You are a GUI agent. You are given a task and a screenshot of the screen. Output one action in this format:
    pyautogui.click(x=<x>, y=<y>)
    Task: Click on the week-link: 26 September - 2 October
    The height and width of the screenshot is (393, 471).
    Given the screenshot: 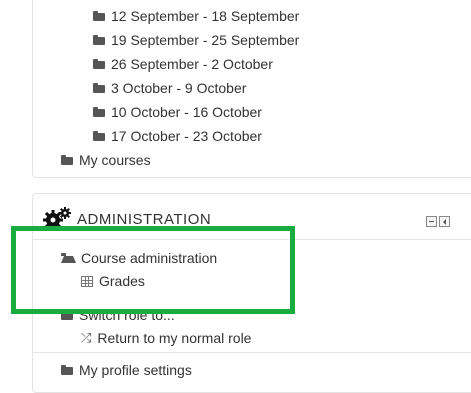 What is the action you would take?
    pyautogui.click(x=183, y=64)
    